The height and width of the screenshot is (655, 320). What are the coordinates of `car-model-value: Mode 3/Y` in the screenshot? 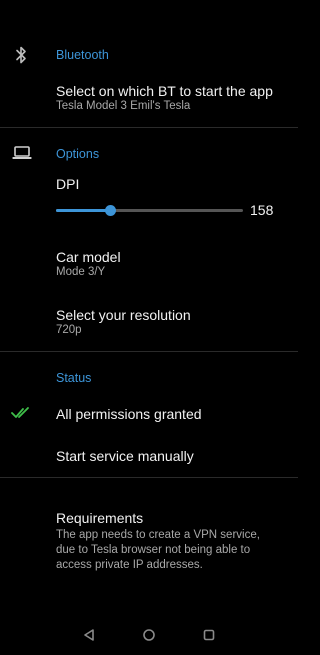 It's located at (81, 272).